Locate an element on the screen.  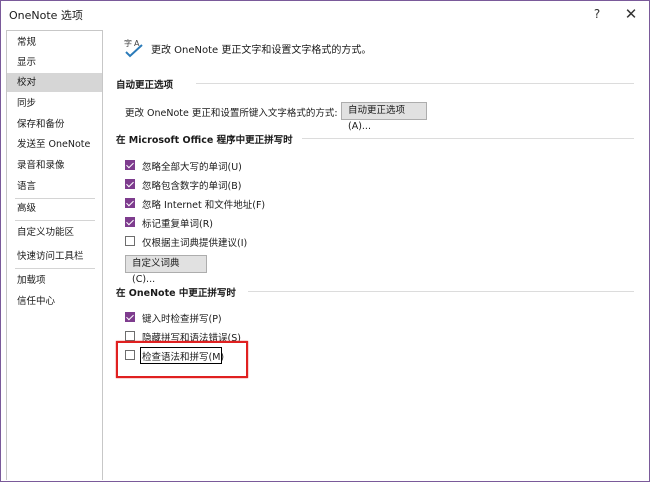
sidebar-item-quick-access-toolbar: 快速访问工具栏 is located at coordinates (54, 256).